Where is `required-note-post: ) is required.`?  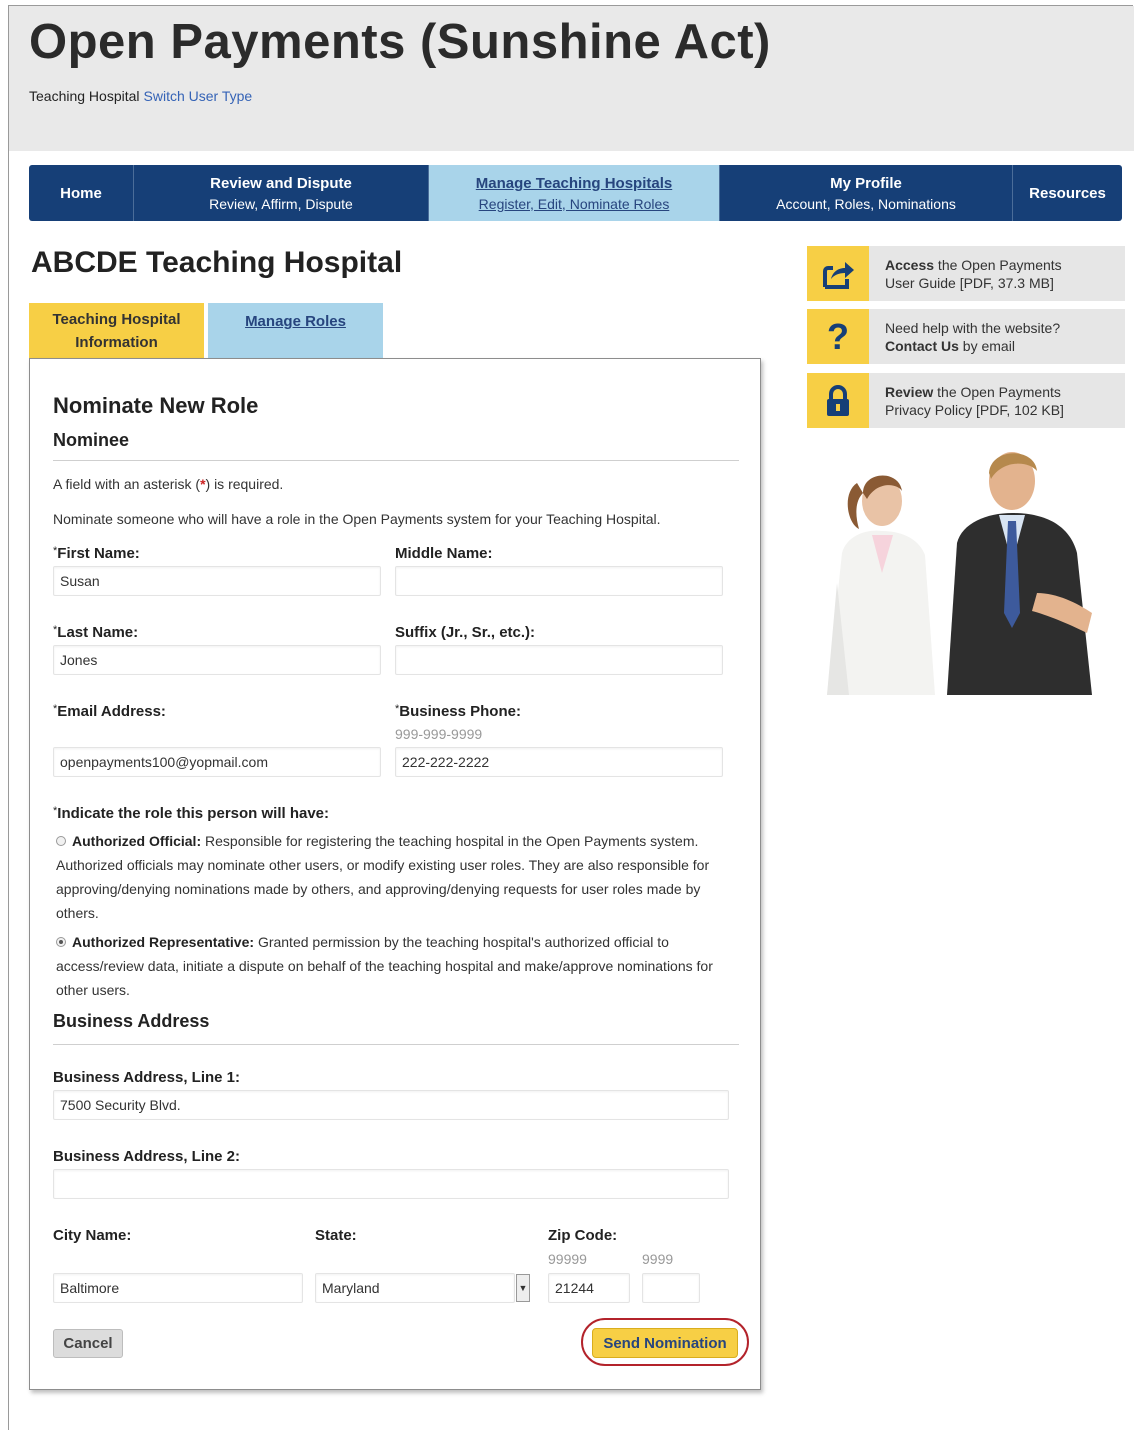
required-note-post: ) is required. is located at coordinates (244, 484).